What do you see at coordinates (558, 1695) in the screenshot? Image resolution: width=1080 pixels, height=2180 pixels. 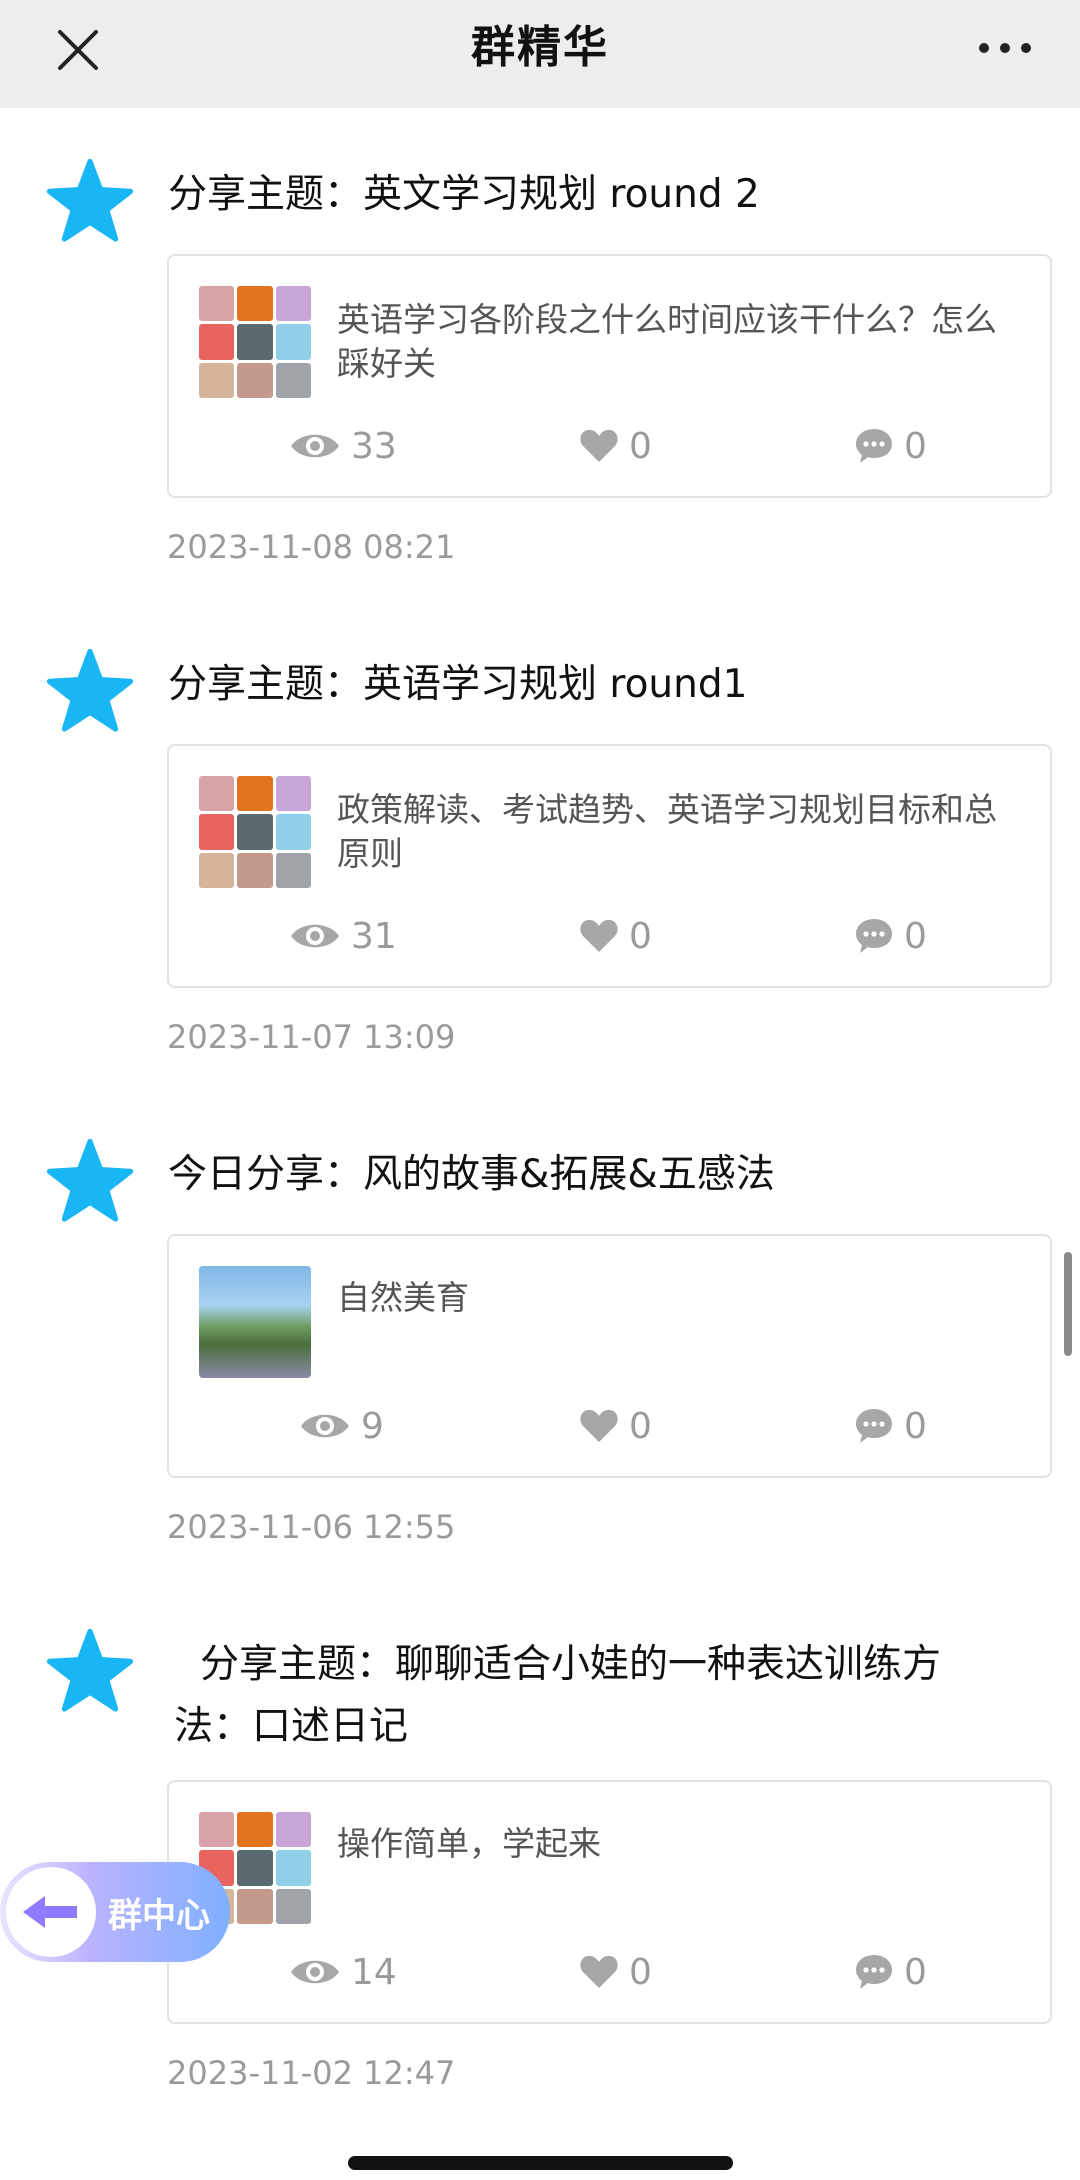 I see `post-title: 分享主题：聊聊适合小娃的一种表达训练方法：口述日记` at bounding box center [558, 1695].